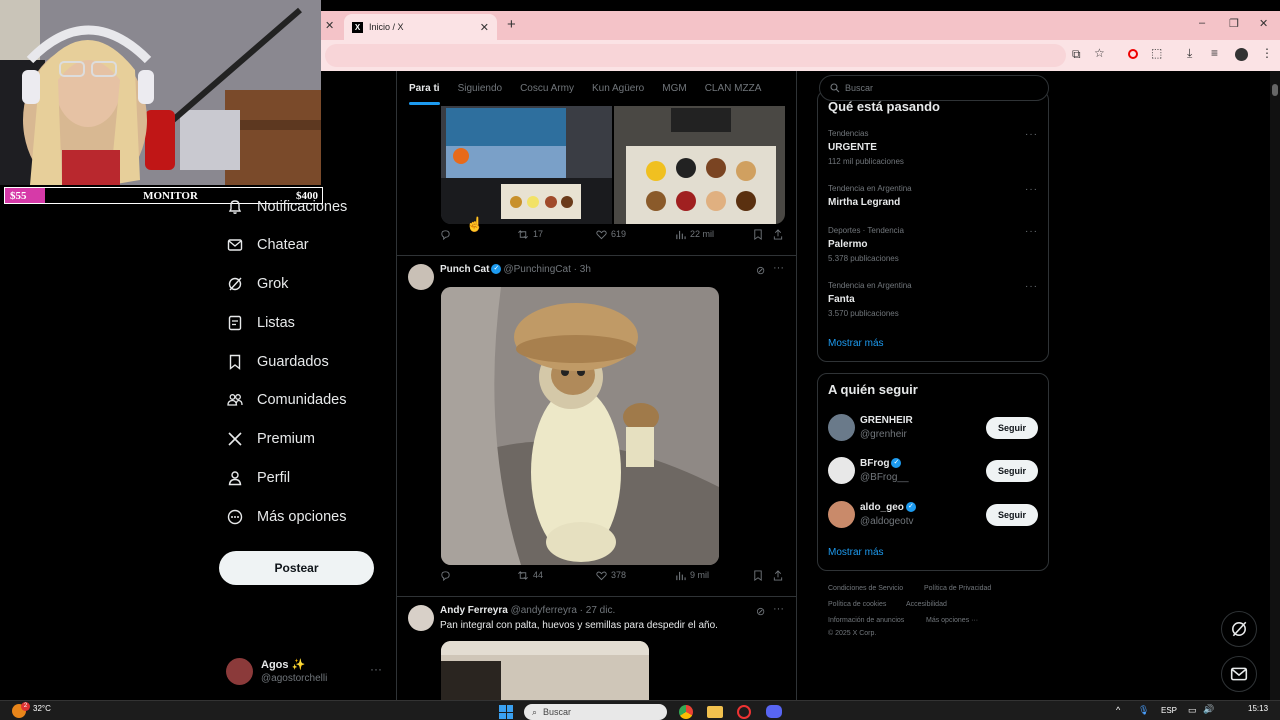 This screenshot has width=1280, height=720. Describe the element at coordinates (582, 269) in the screenshot. I see `post2-time: · 3h` at that location.